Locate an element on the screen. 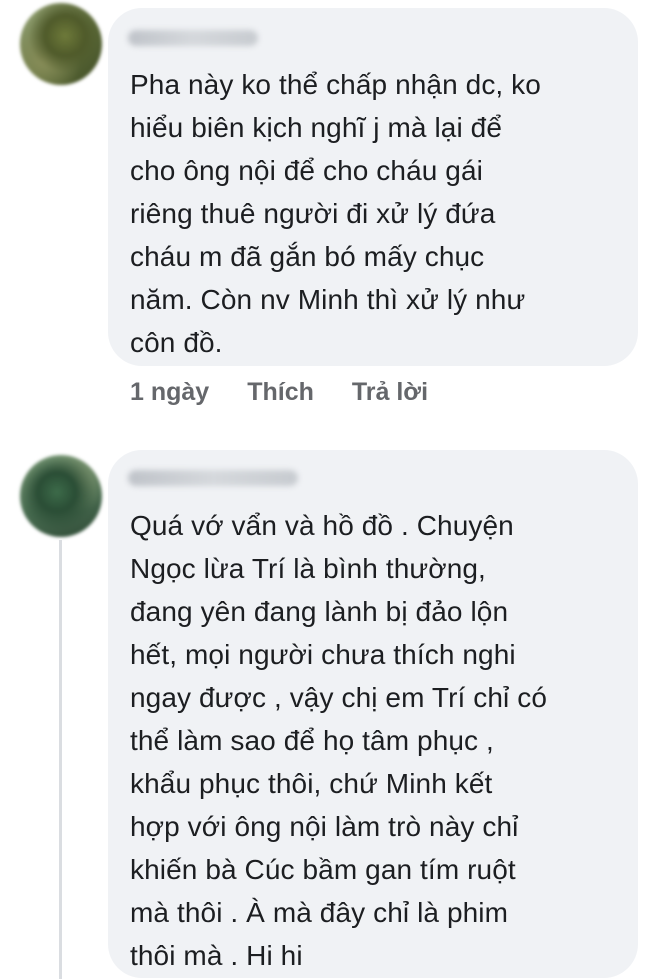 This screenshot has width=660, height=979. comment-actions: 1 ngày Thích Trả lời is located at coordinates (279, 392).